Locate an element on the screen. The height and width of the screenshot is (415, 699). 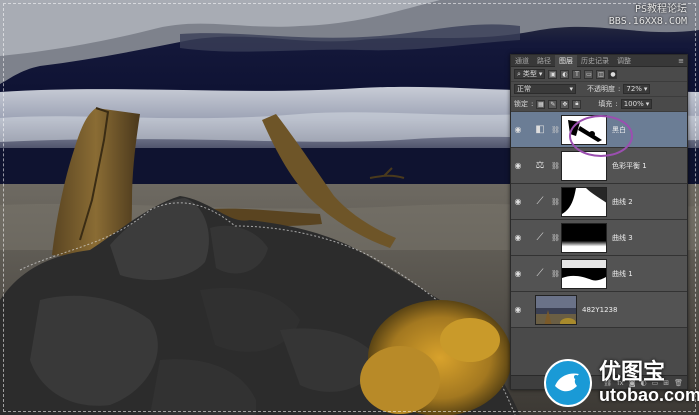
layer-row-curves-1: ◉ ⟋ ⛓ 曲线 1 is located at coordinates (599, 274).